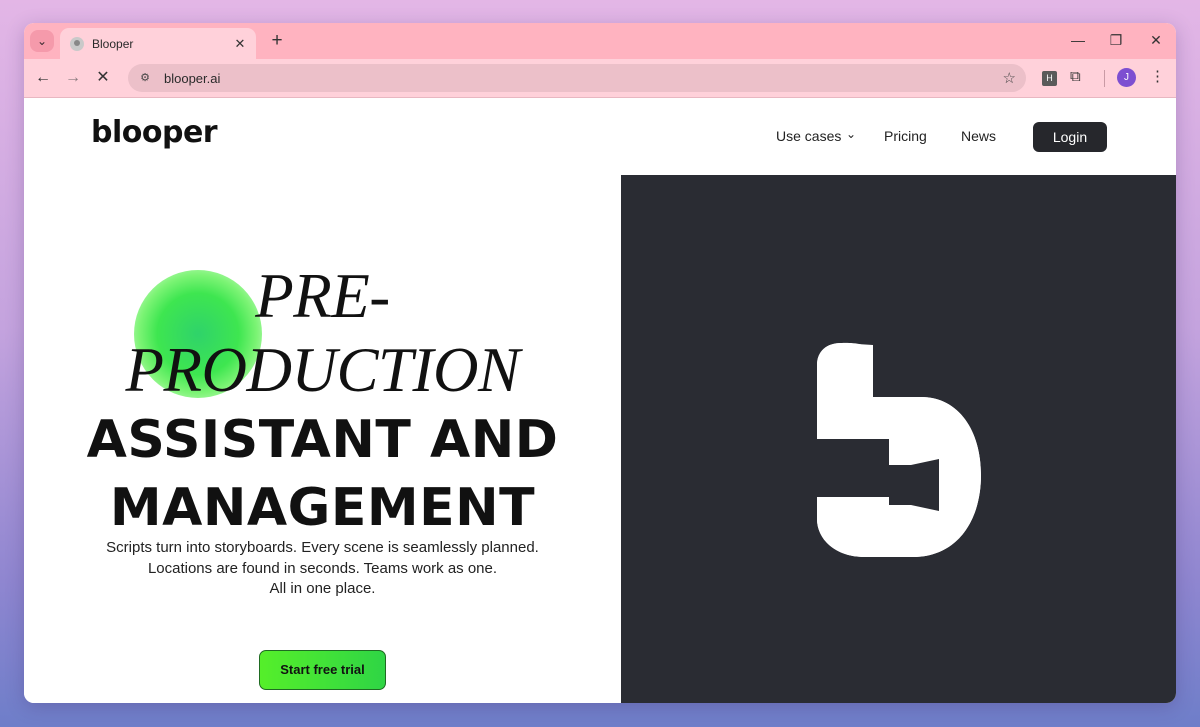 The width and height of the screenshot is (1200, 727). What do you see at coordinates (322, 296) in the screenshot?
I see `hero-title-line1: PRE-` at bounding box center [322, 296].